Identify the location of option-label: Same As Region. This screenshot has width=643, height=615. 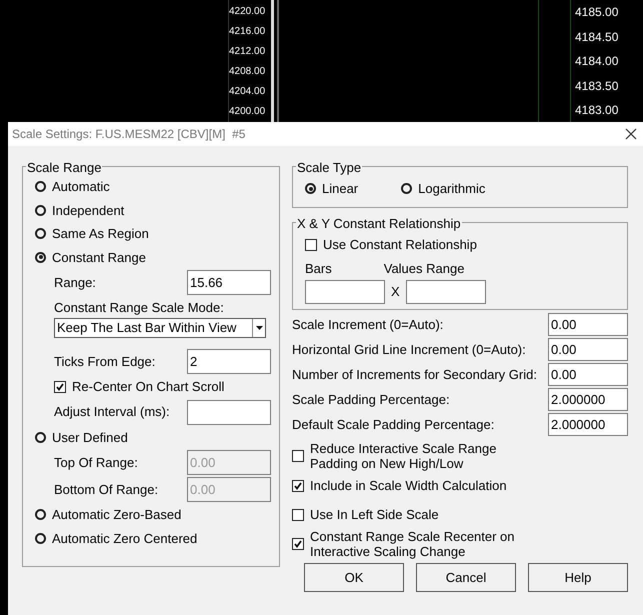
(100, 234).